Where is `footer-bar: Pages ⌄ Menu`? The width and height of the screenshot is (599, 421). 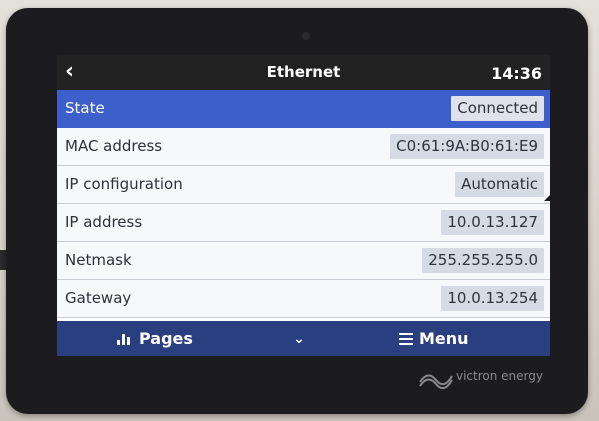
footer-bar: Pages ⌄ Menu is located at coordinates (303, 338).